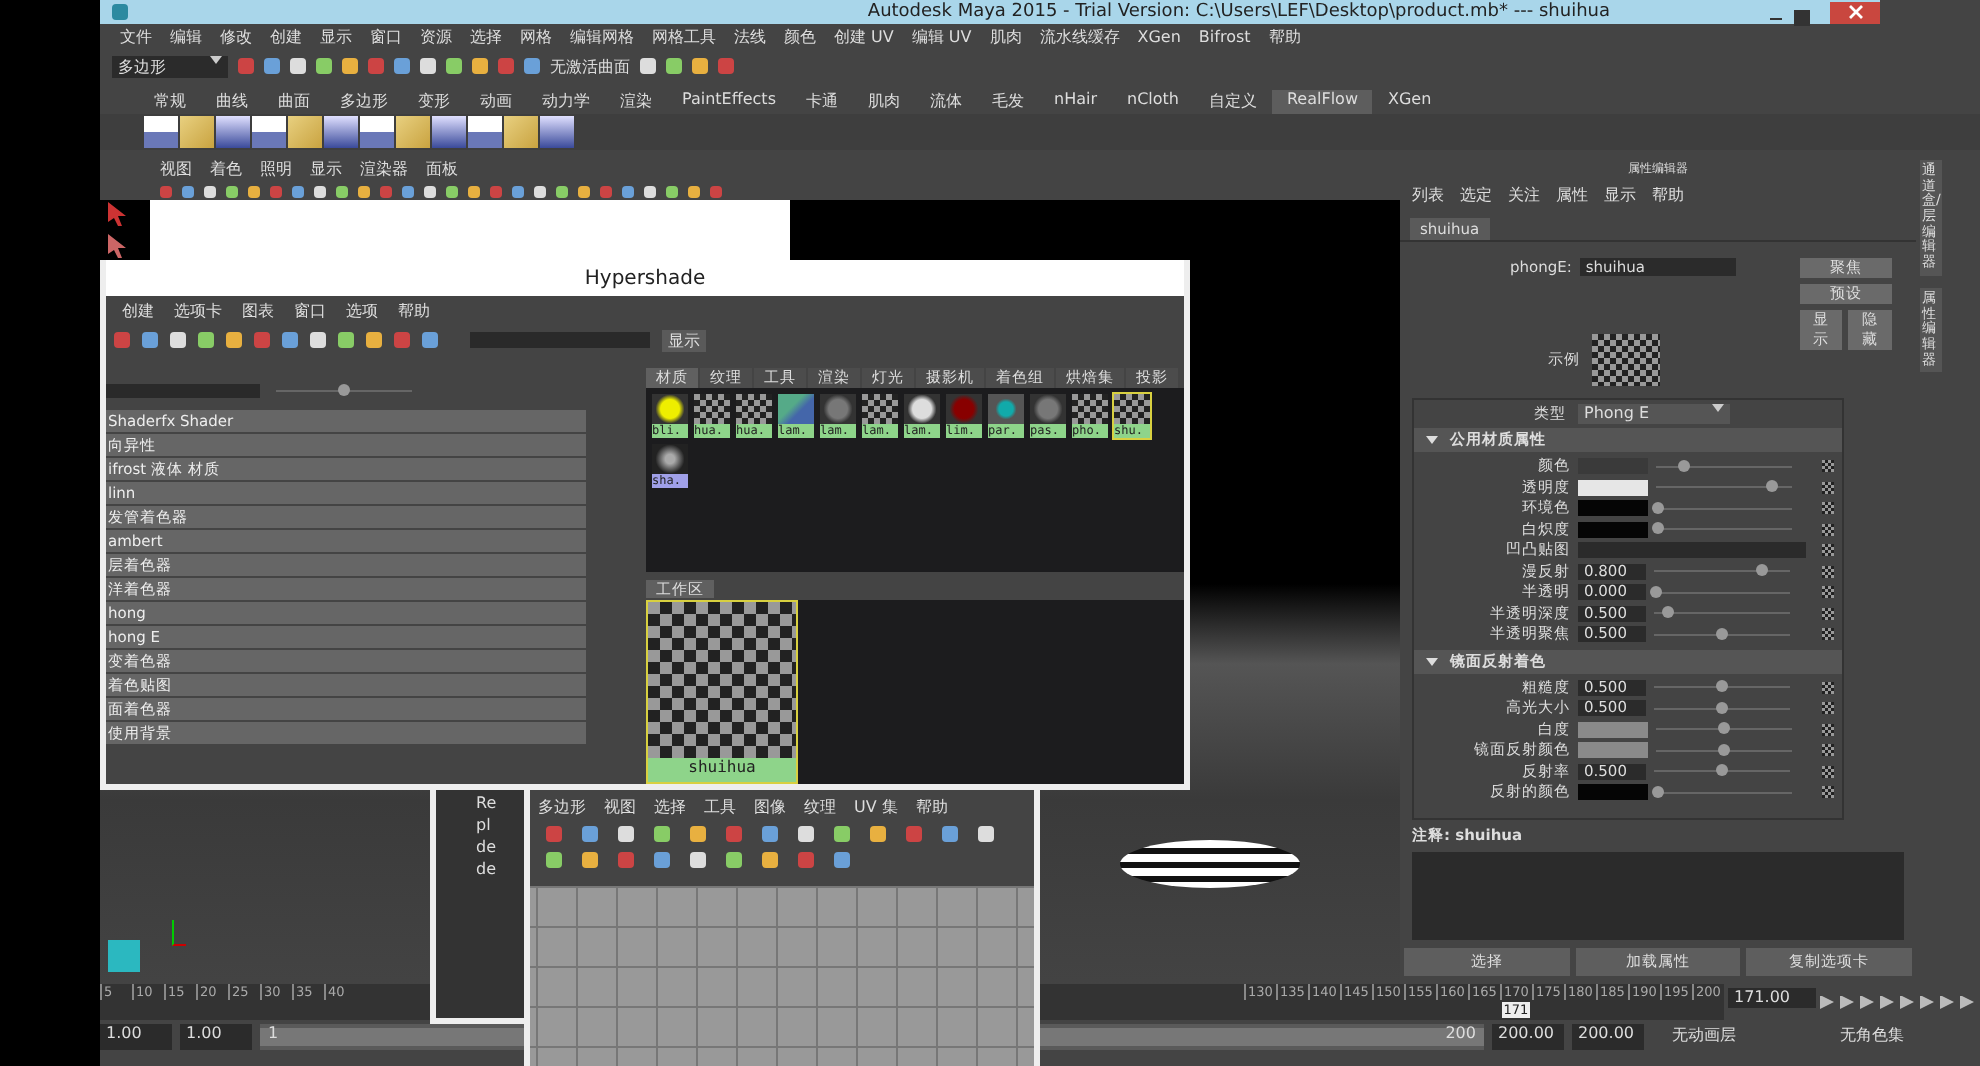  Describe the element at coordinates (941, 37) in the screenshot. I see `menu-item: 编辑 UV` at that location.